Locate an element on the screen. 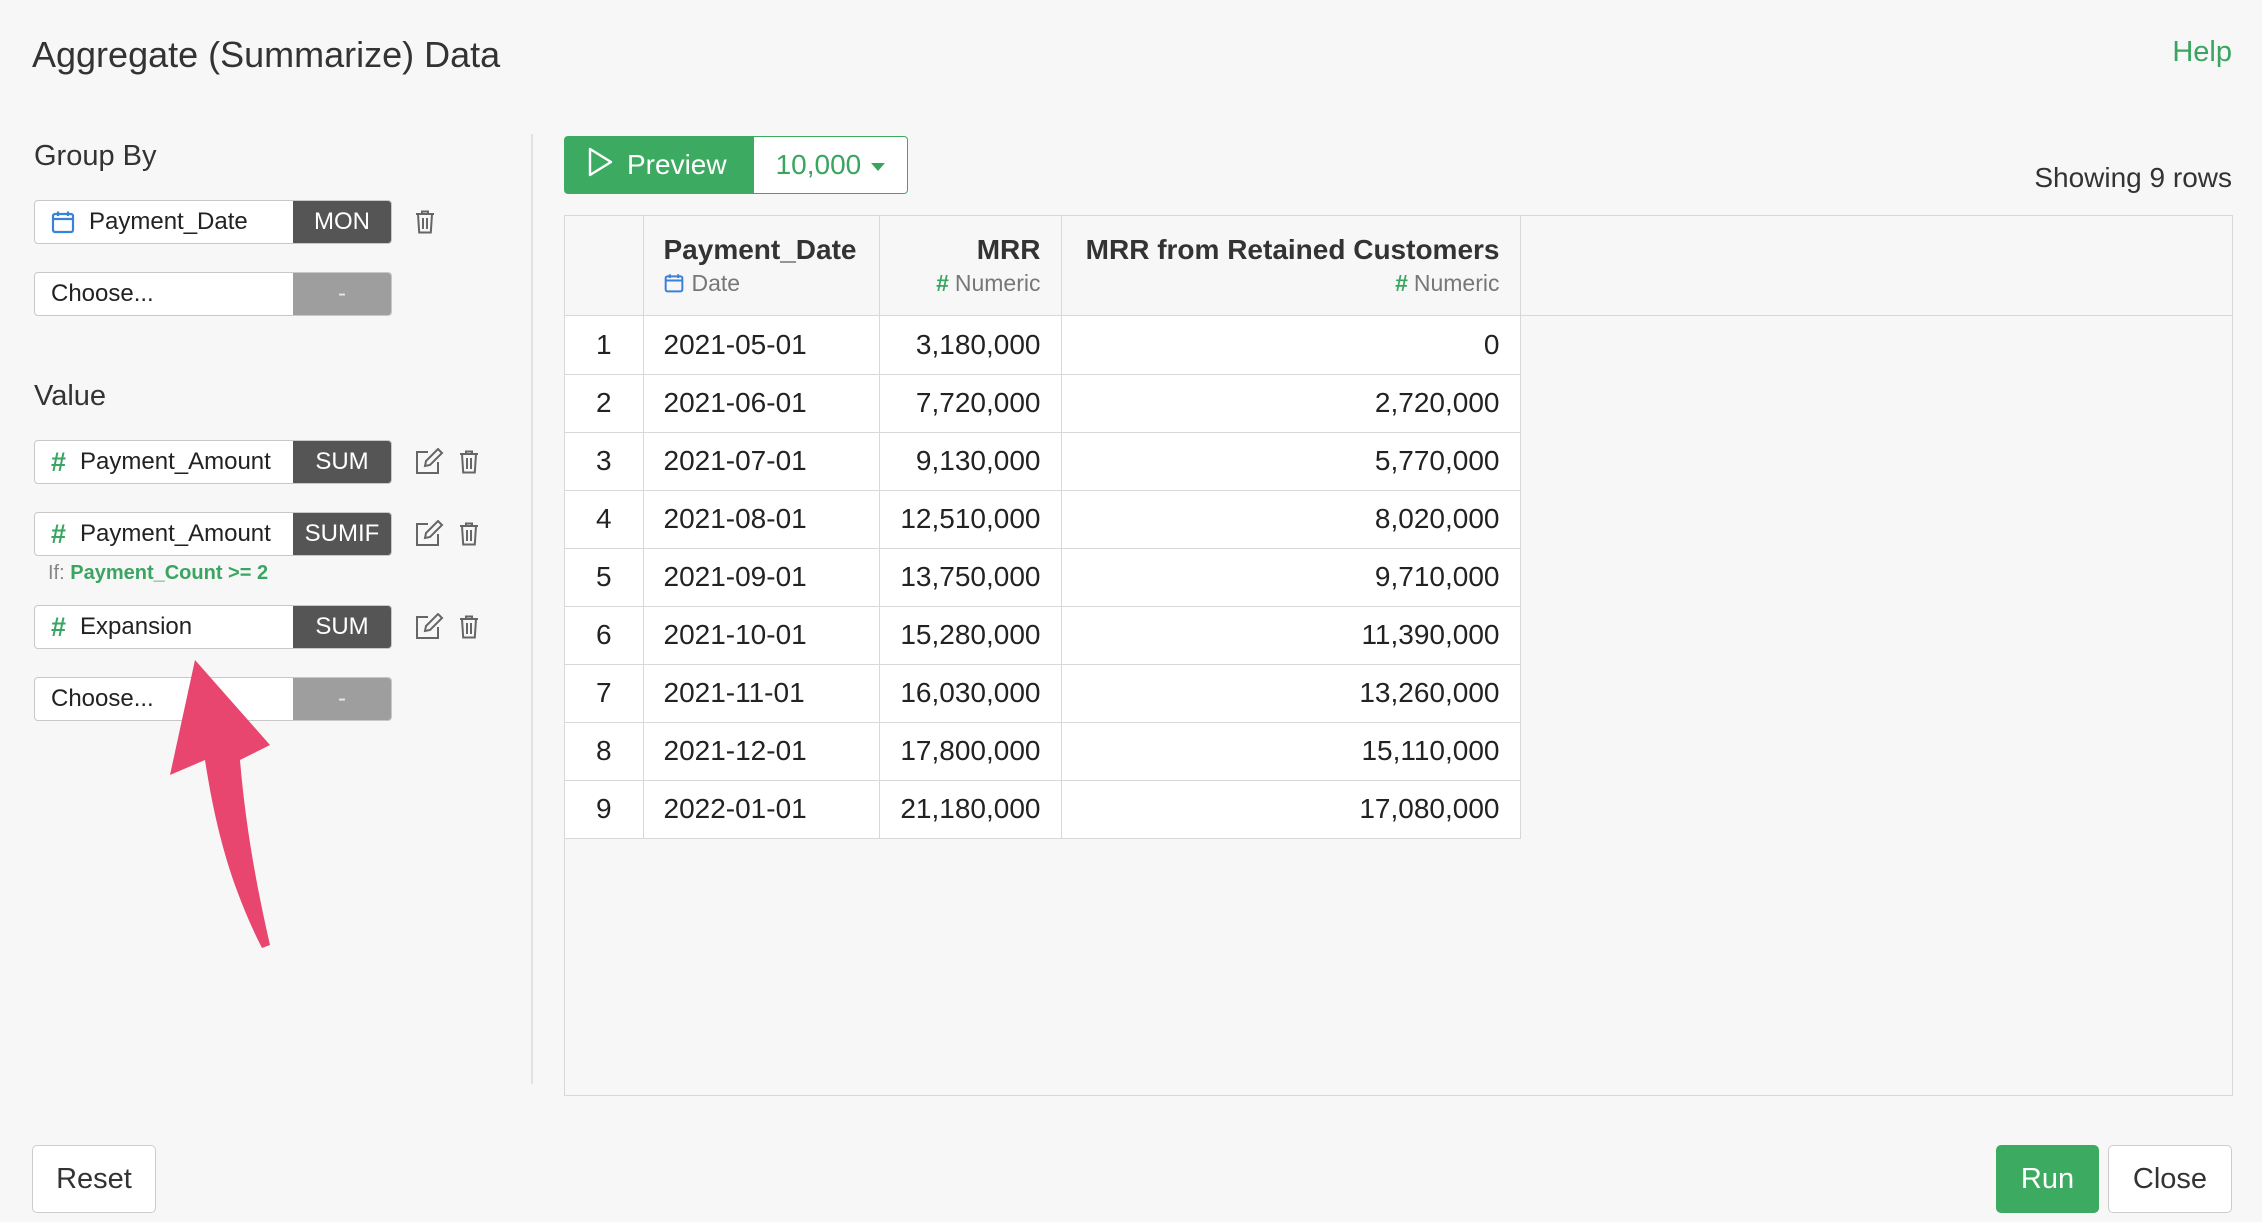  table-cell: 2021-07-01 is located at coordinates (761, 461).